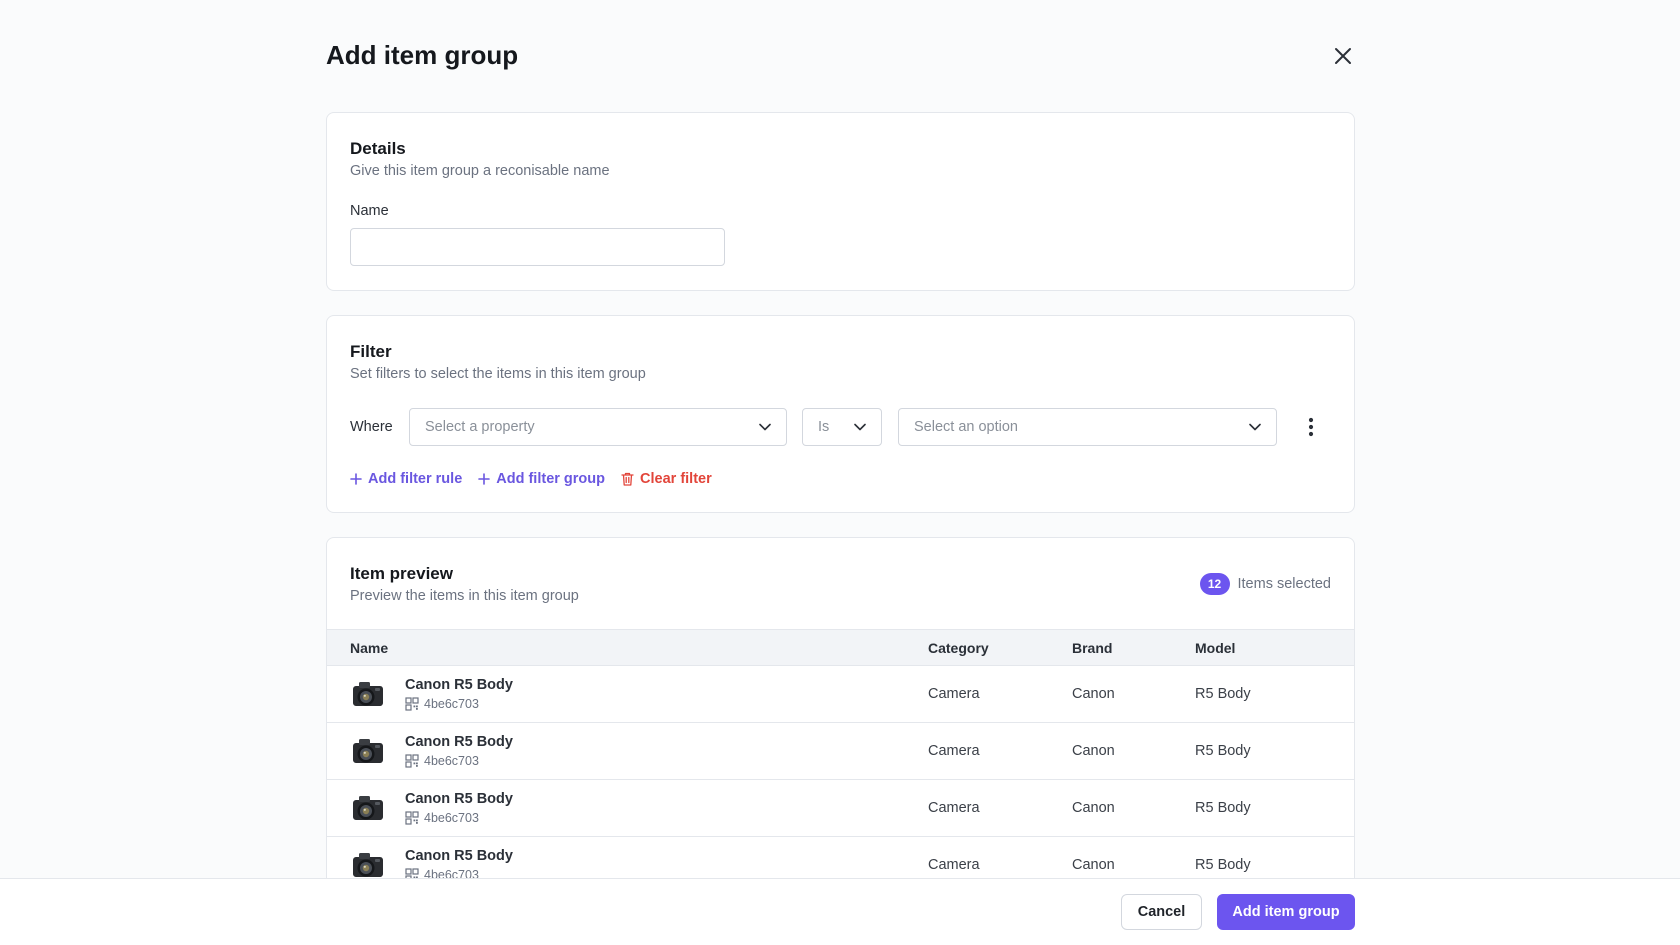 This screenshot has width=1680, height=945. I want to click on details-subtitle: Give this item group a reconisable name, so click(480, 171).